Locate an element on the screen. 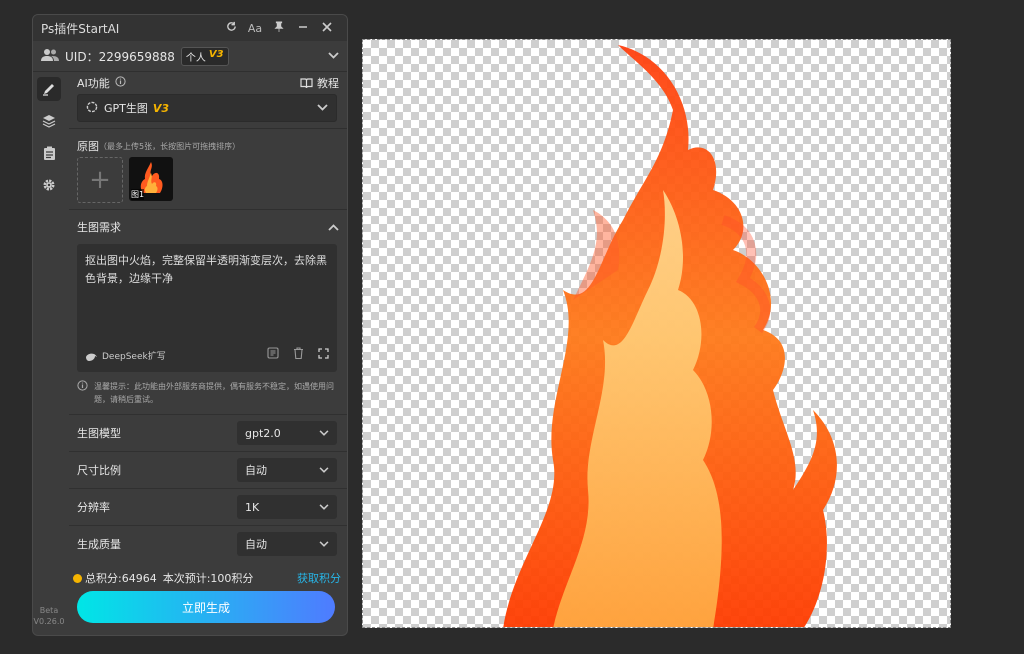 Image resolution: width=1024 pixels, height=654 pixels. users-icon is located at coordinates (50, 56).